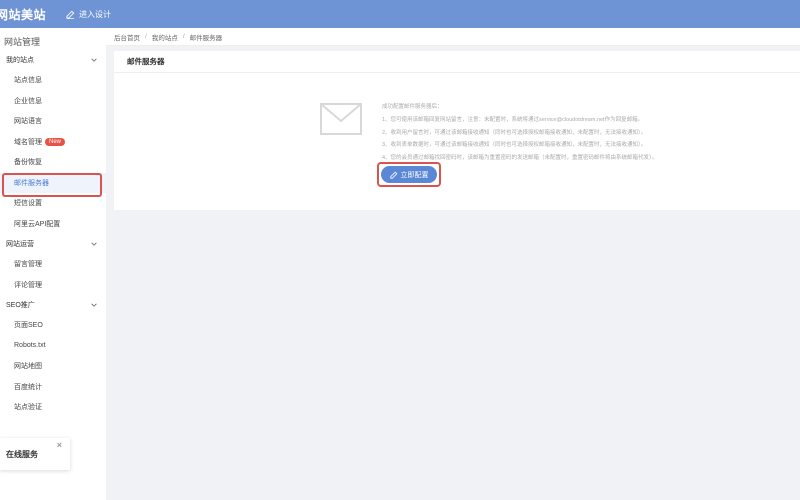  Describe the element at coordinates (28, 81) in the screenshot. I see `sidebar-item-label: 站点信息` at that location.